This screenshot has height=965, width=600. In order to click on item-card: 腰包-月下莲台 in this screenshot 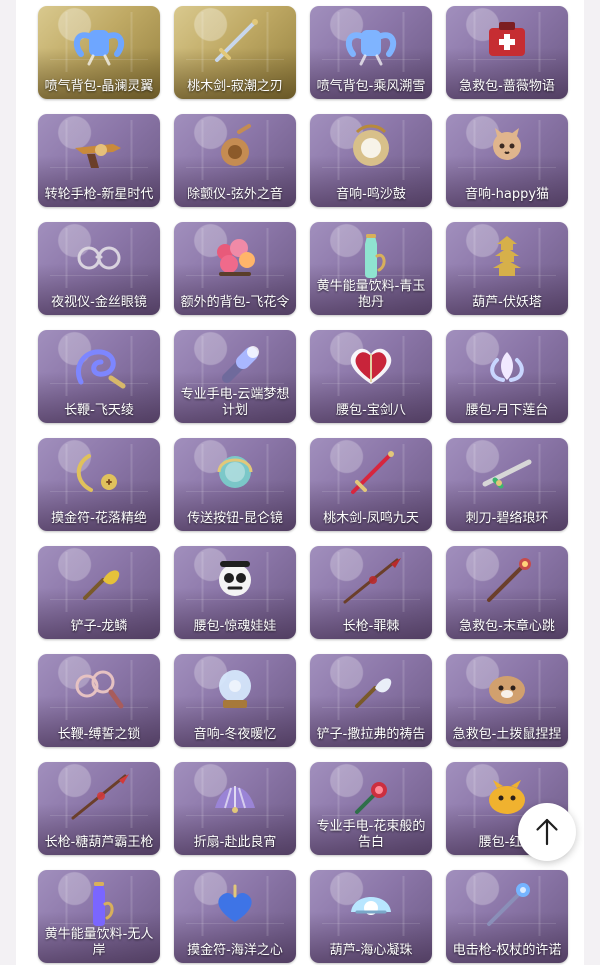, I will do `click(507, 376)`.